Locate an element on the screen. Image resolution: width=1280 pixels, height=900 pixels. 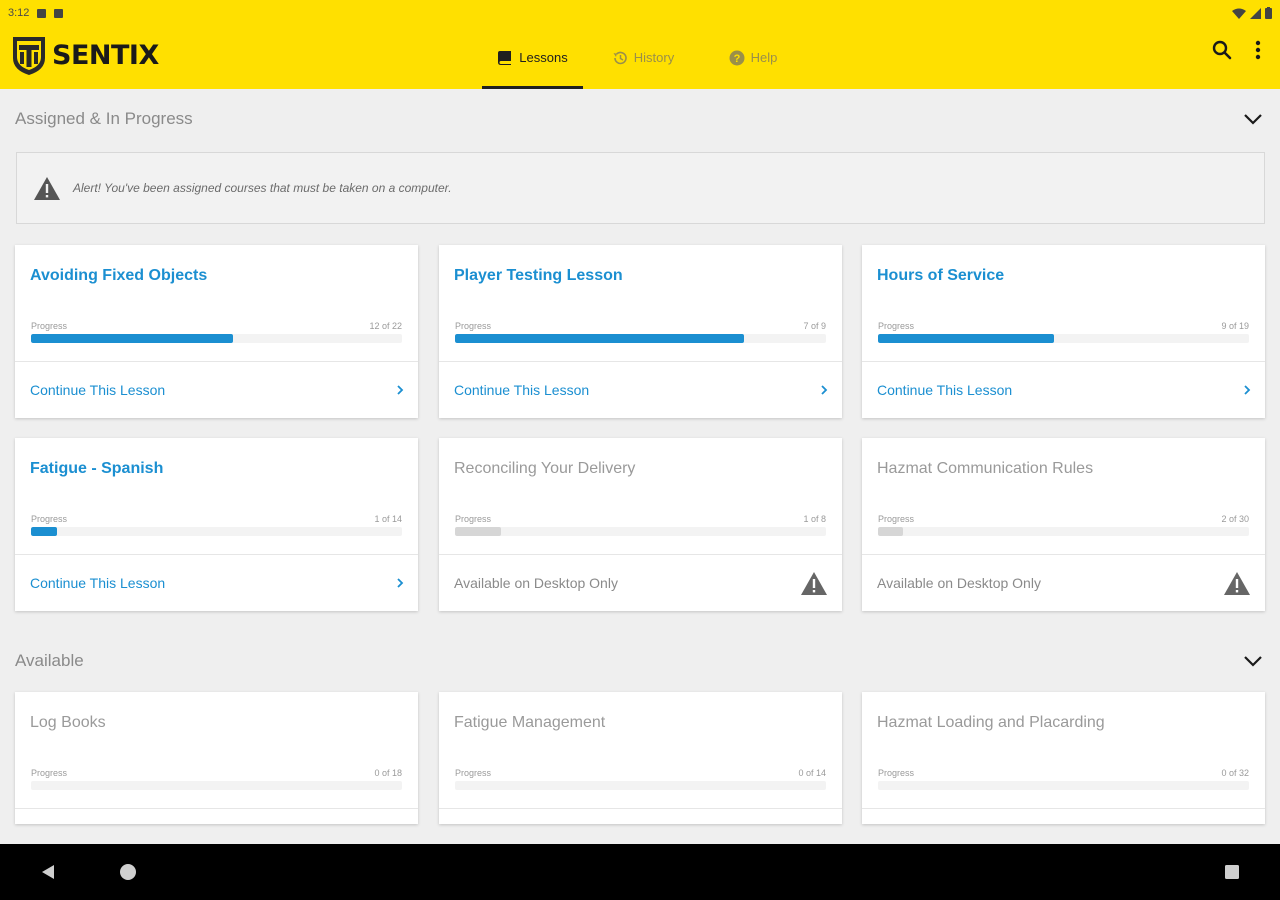
search-button is located at coordinates (1222, 50).